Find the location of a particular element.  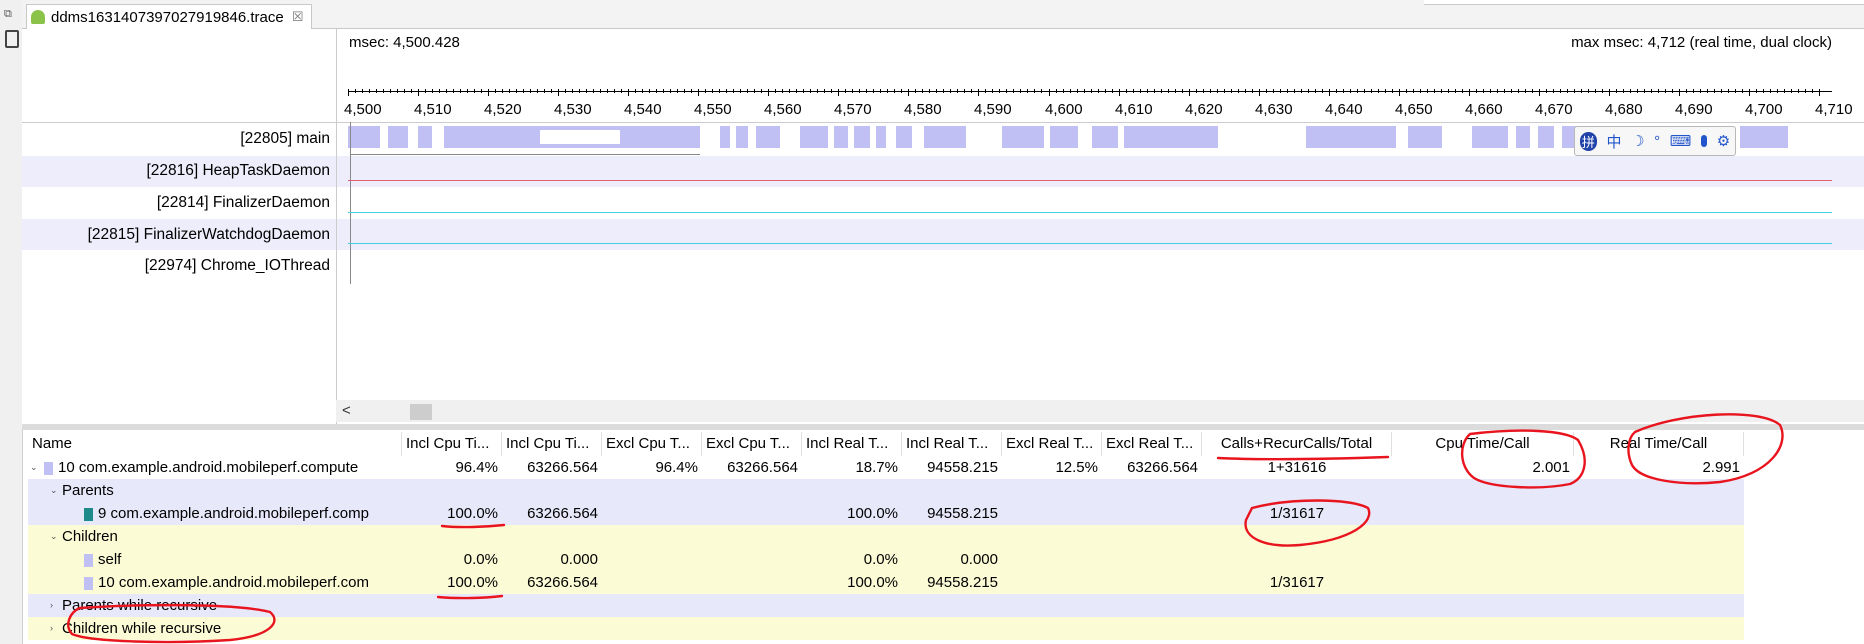

device-icon is located at coordinates (12, 39).